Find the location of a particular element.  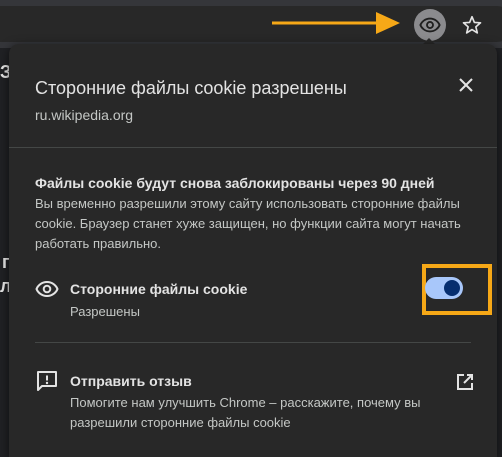

bookmark-star-button is located at coordinates (472, 25).